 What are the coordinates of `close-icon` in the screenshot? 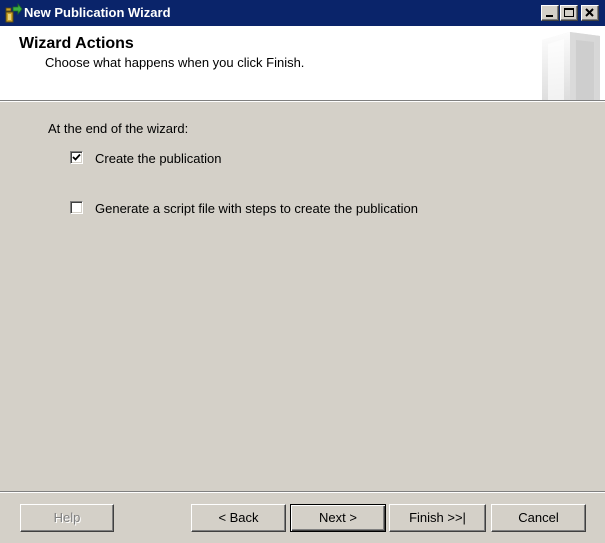 It's located at (589, 12).